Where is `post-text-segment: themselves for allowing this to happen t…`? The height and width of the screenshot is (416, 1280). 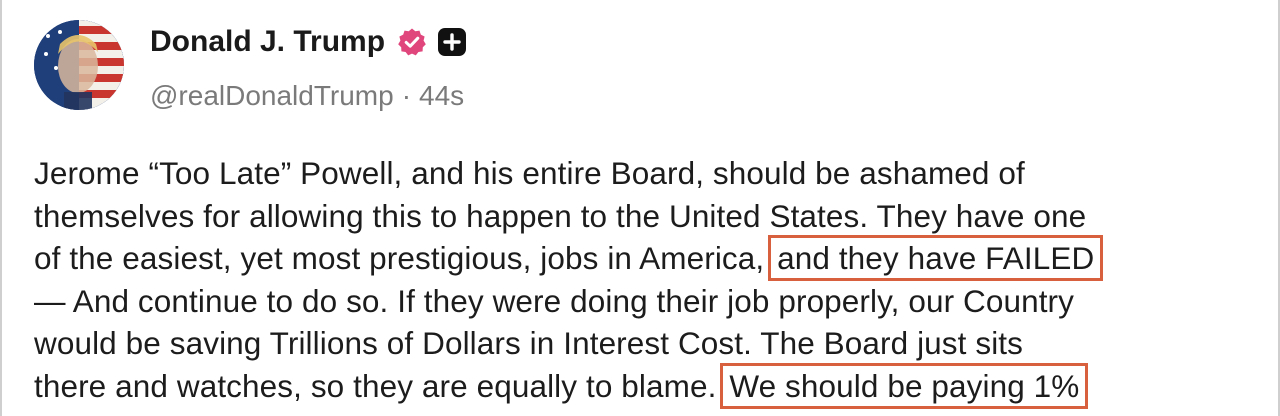
post-text-segment: themselves for allowing this to happen t… is located at coordinates (560, 215).